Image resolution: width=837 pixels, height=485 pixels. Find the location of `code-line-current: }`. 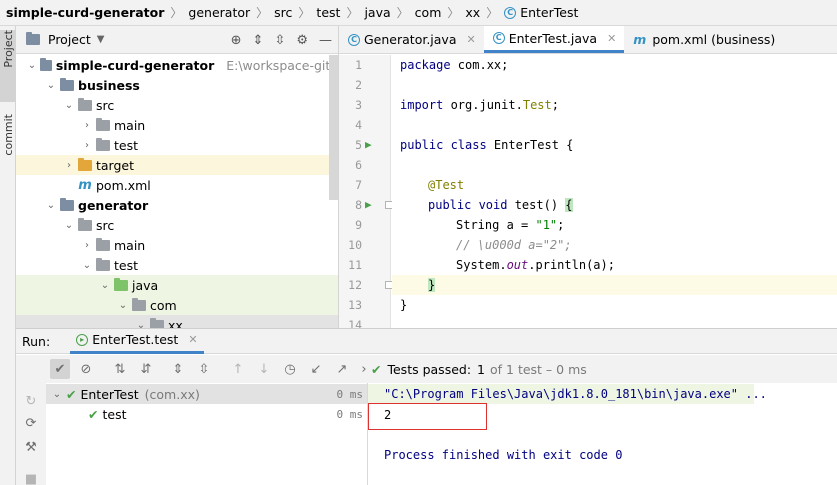

code-line-current: } is located at coordinates (614, 285).